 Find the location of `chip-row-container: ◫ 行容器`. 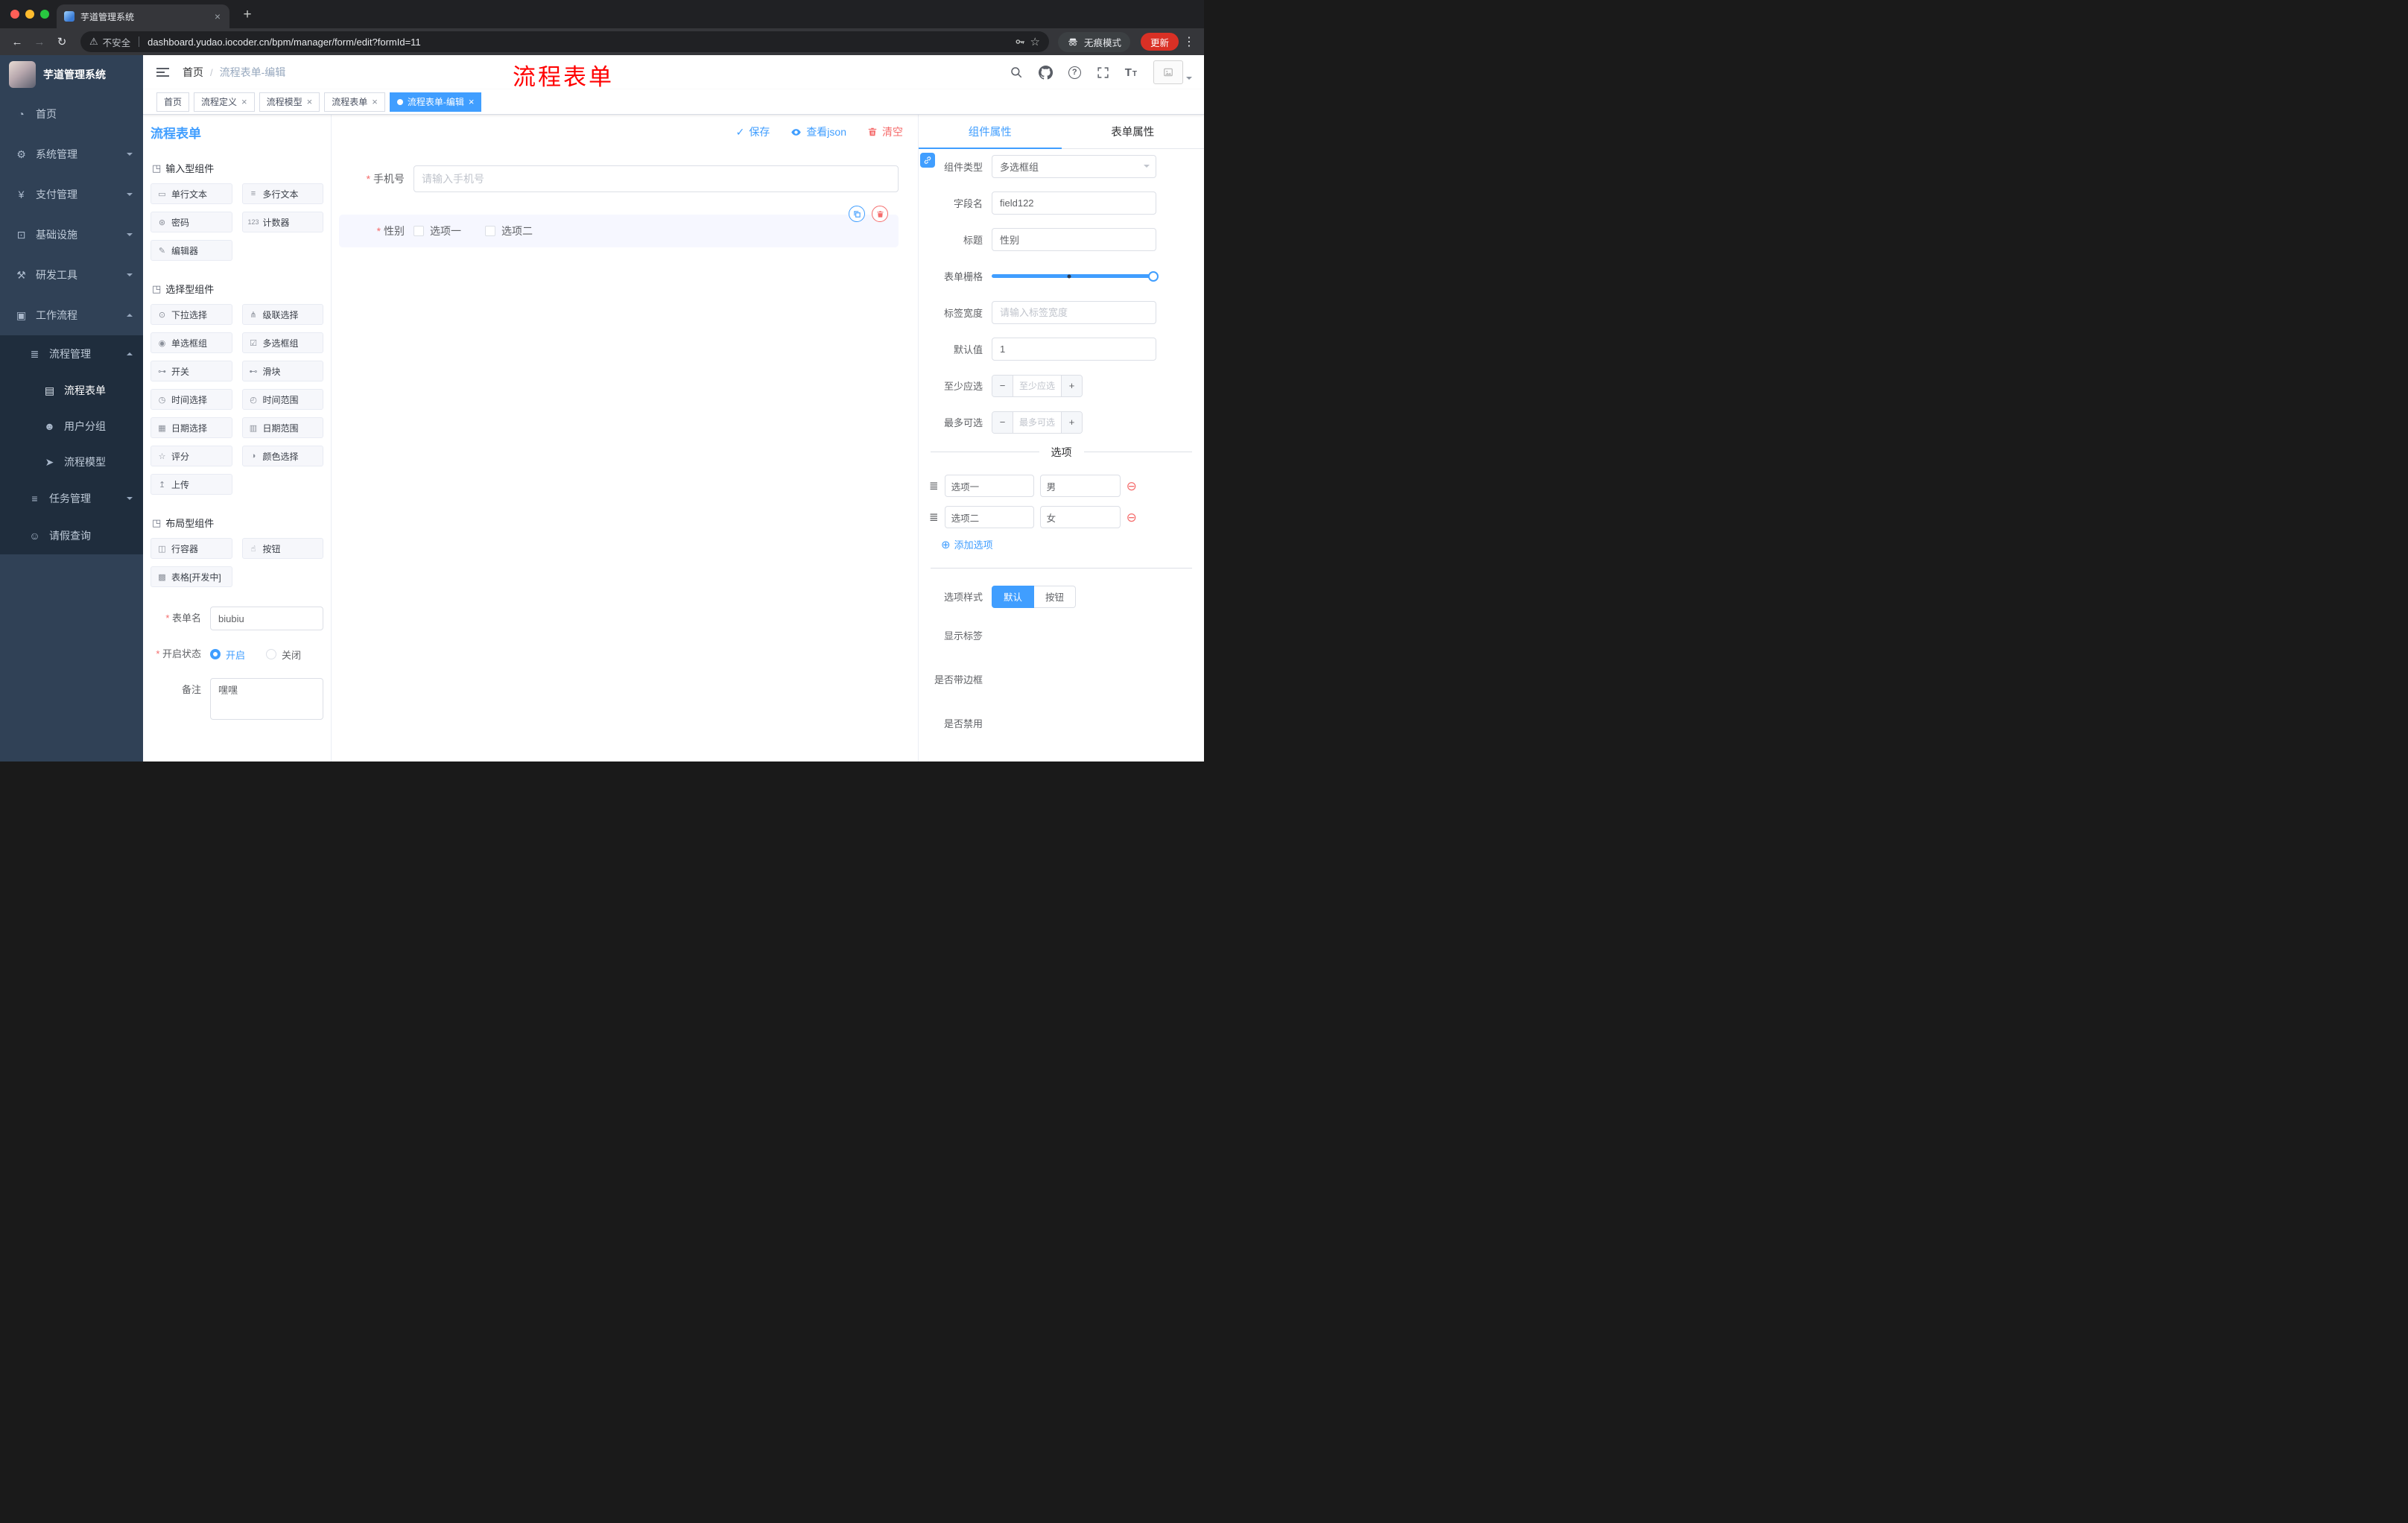

chip-row-container: ◫ 行容器 is located at coordinates (191, 548).